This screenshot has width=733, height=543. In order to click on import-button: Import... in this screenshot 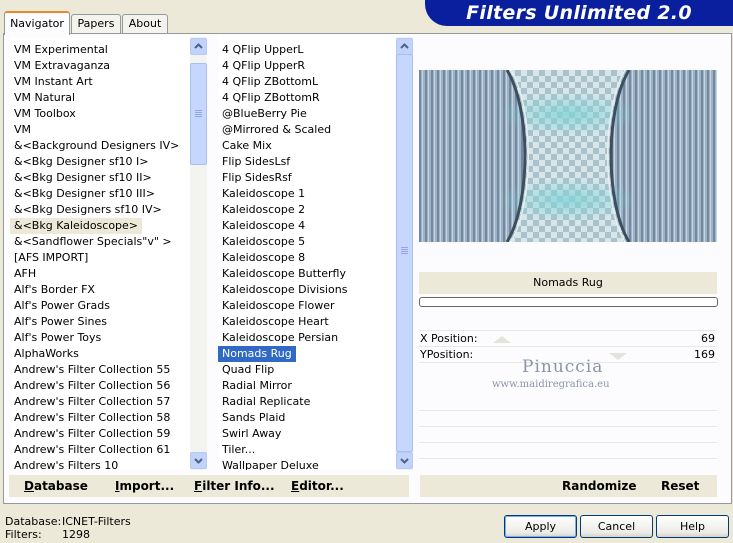, I will do `click(144, 486)`.